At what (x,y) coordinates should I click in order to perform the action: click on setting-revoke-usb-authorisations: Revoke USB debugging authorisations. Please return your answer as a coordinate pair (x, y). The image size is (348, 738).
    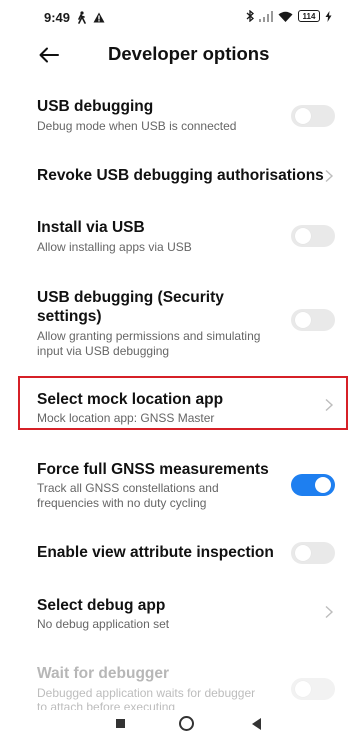
    Looking at the image, I should click on (174, 176).